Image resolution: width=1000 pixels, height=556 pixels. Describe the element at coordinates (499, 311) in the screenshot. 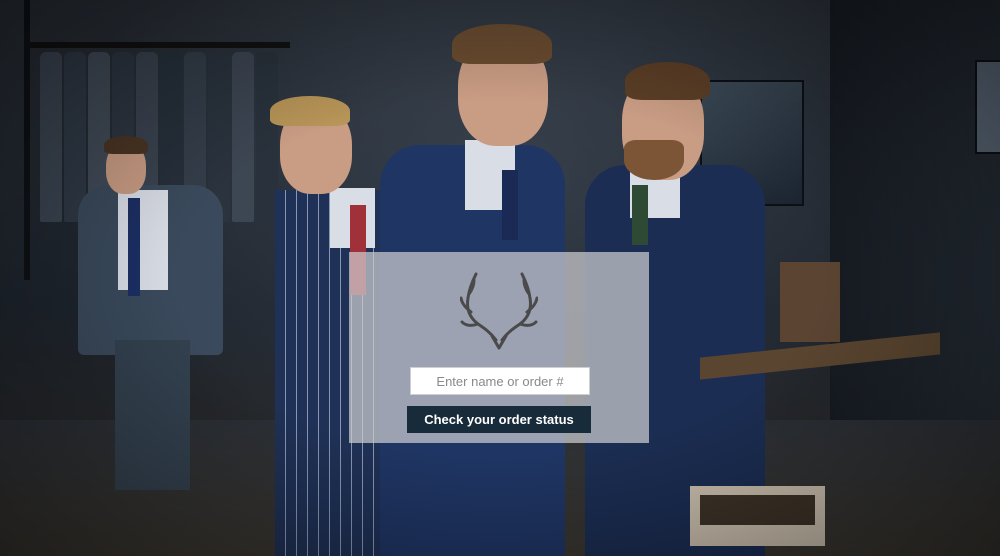

I see `antlers-icon` at that location.